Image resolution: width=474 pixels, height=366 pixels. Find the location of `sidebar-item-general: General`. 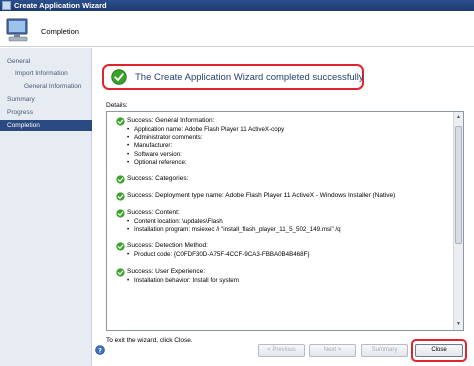

sidebar-item-general: General is located at coordinates (46, 61).